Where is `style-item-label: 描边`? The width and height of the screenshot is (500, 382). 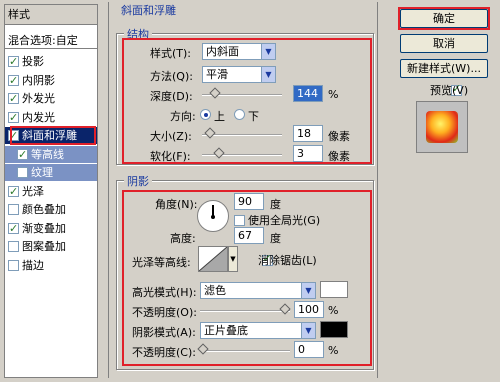
style-item-label: 描边 is located at coordinates (33, 265).